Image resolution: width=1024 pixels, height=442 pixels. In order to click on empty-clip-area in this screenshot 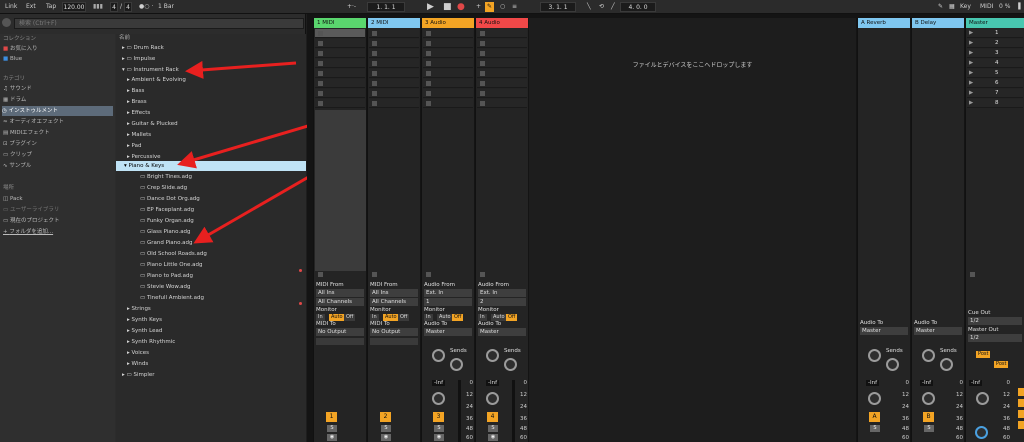, I will do `click(340, 190)`.